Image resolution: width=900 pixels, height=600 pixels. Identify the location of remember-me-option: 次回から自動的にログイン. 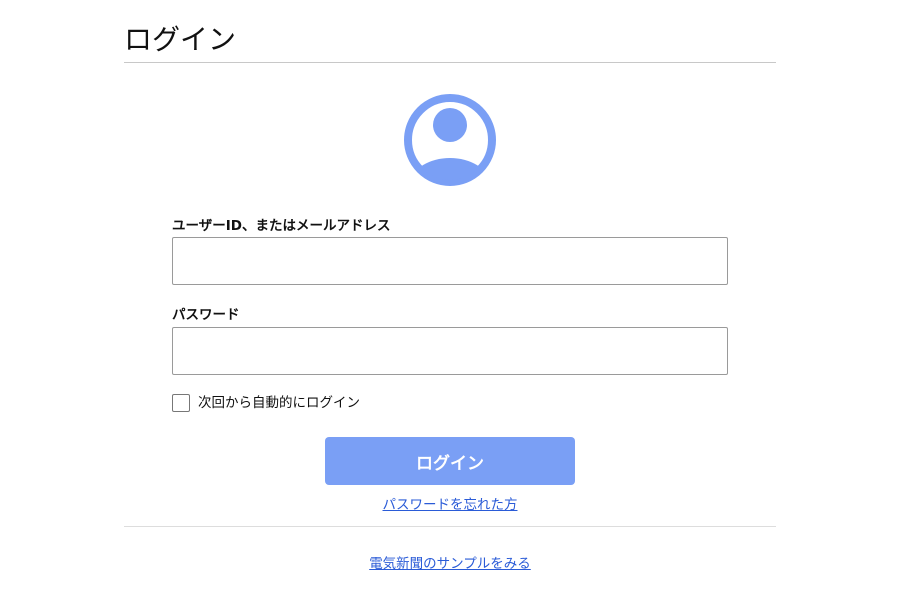
(266, 403).